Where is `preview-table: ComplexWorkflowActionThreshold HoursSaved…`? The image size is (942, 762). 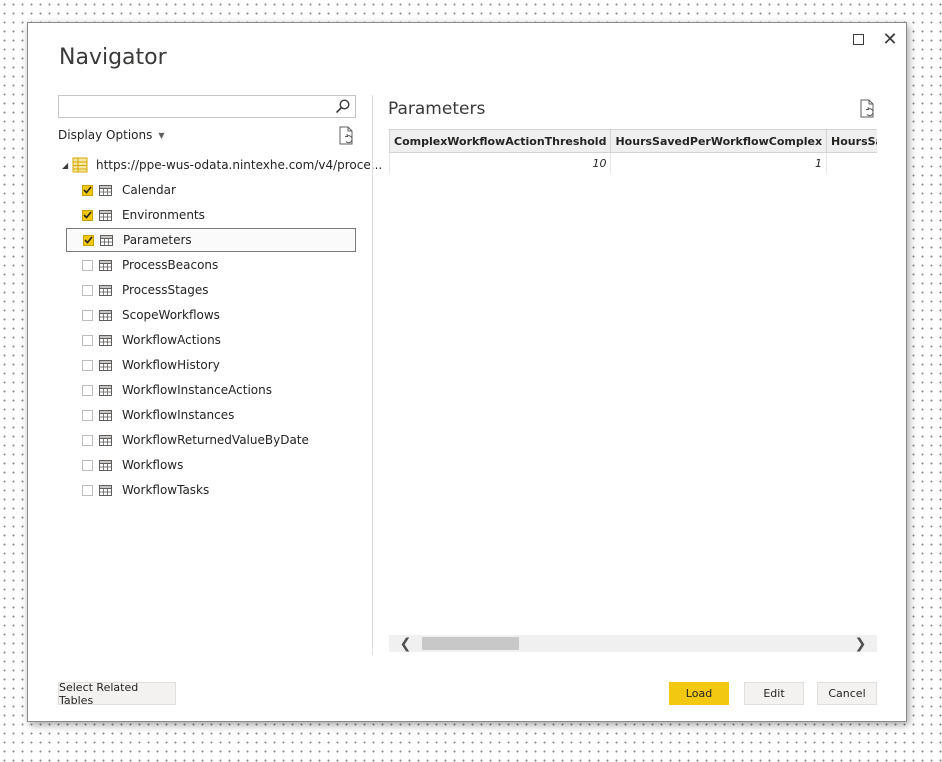 preview-table: ComplexWorkflowActionThreshold HoursSaved… is located at coordinates (633, 151).